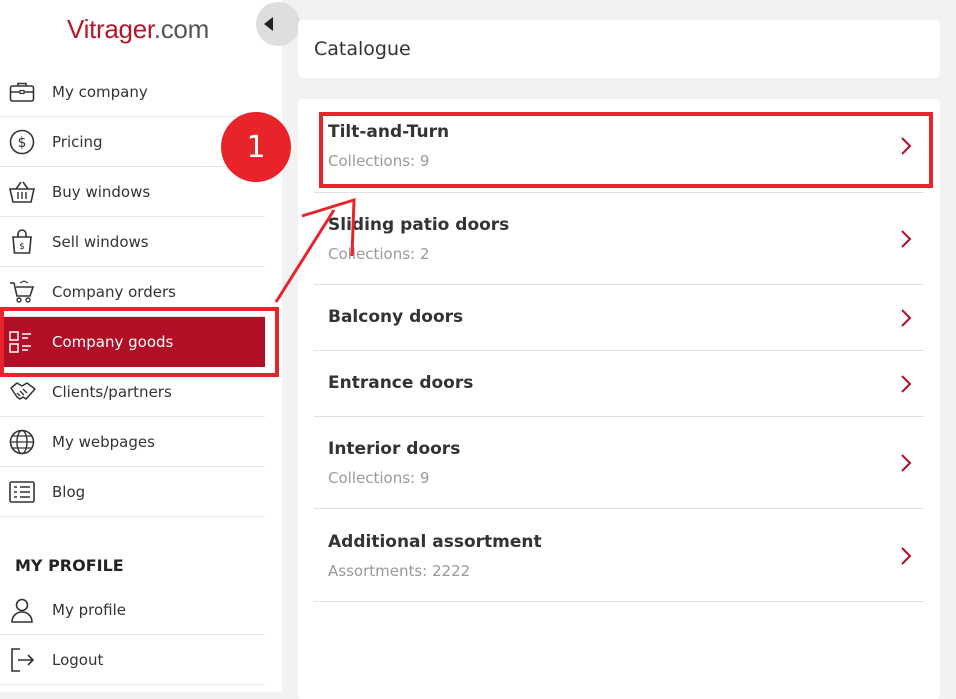  I want to click on globe-icon, so click(26, 442).